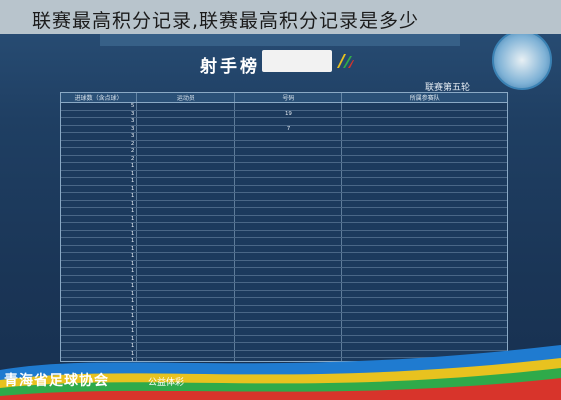  Describe the element at coordinates (185, 98) in the screenshot. I see `header-player: 运动员` at that location.